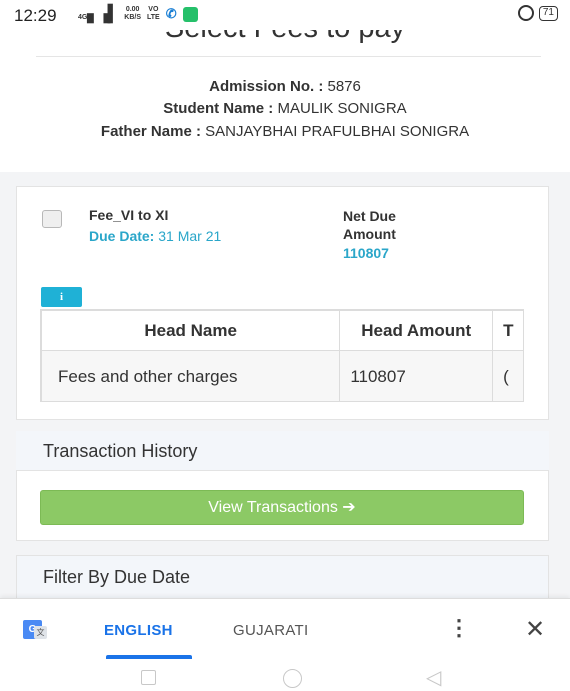  Describe the element at coordinates (149, 657) in the screenshot. I see `active-tab-indicator` at that location.